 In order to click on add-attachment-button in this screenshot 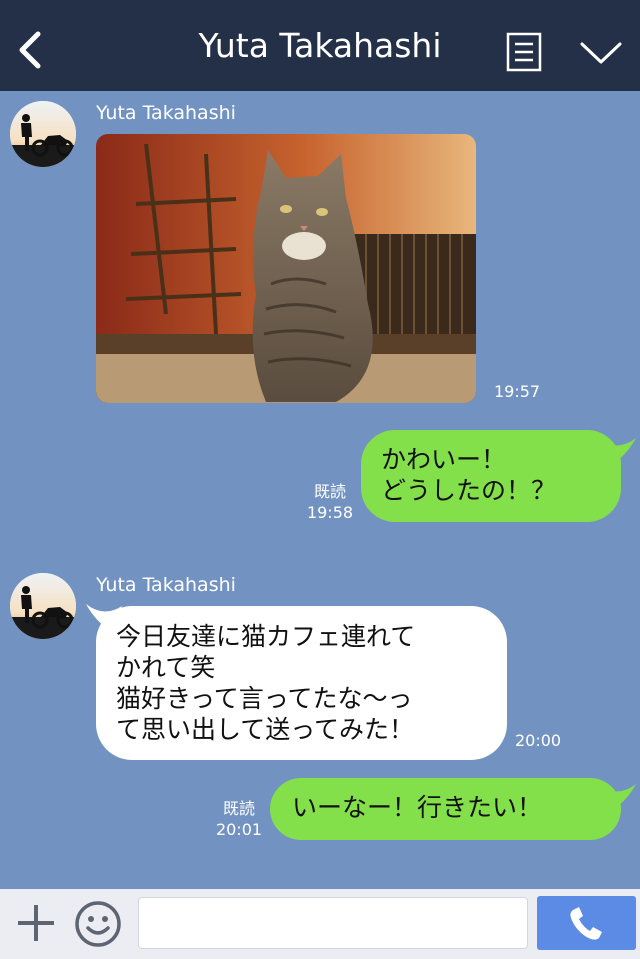, I will do `click(36, 923)`.